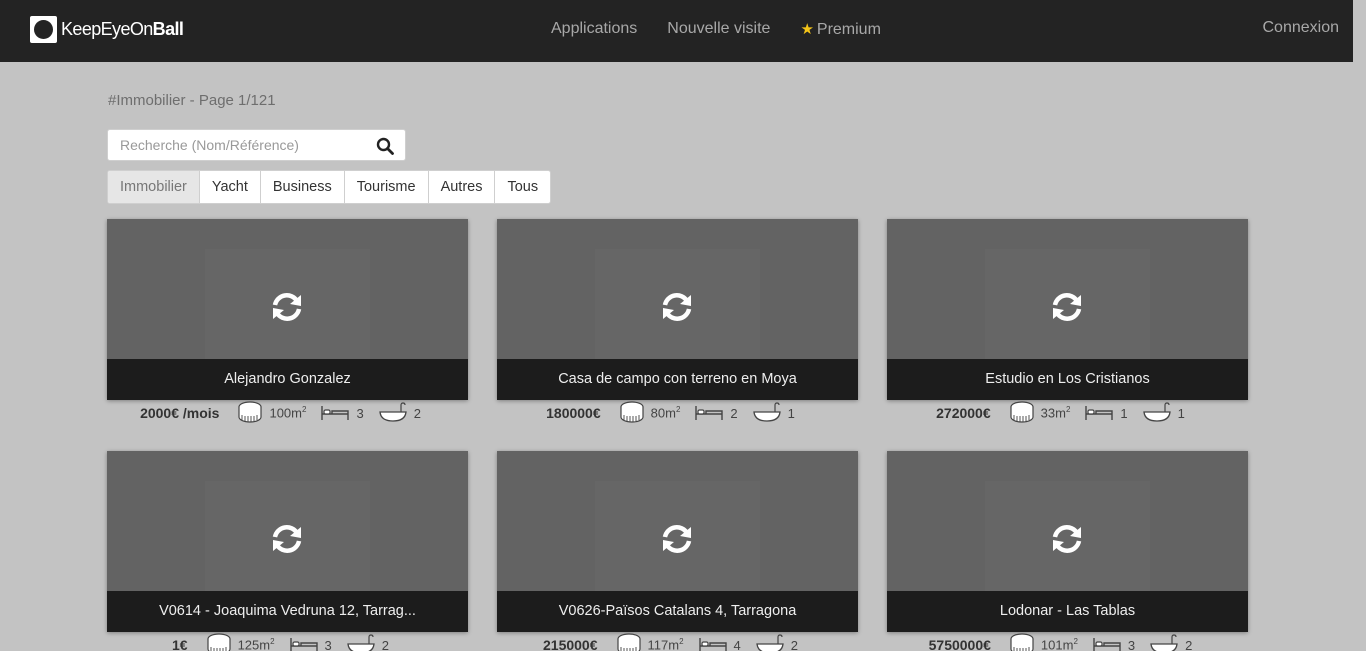  I want to click on listing-area: 100m2, so click(288, 413).